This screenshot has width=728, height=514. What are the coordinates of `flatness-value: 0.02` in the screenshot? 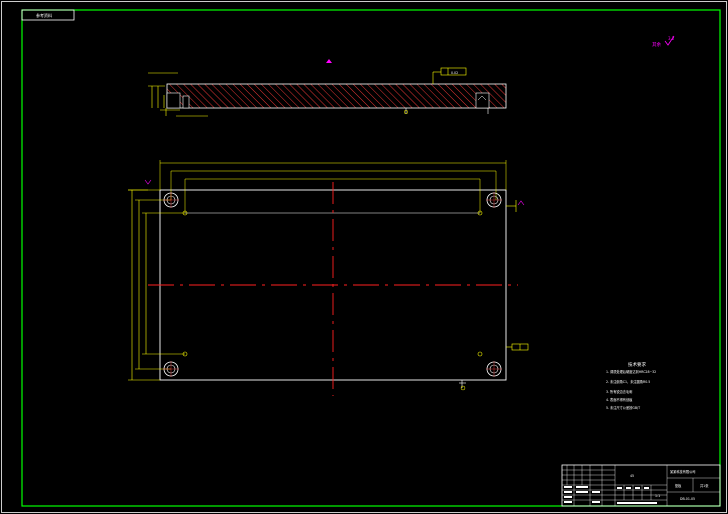 It's located at (454, 73).